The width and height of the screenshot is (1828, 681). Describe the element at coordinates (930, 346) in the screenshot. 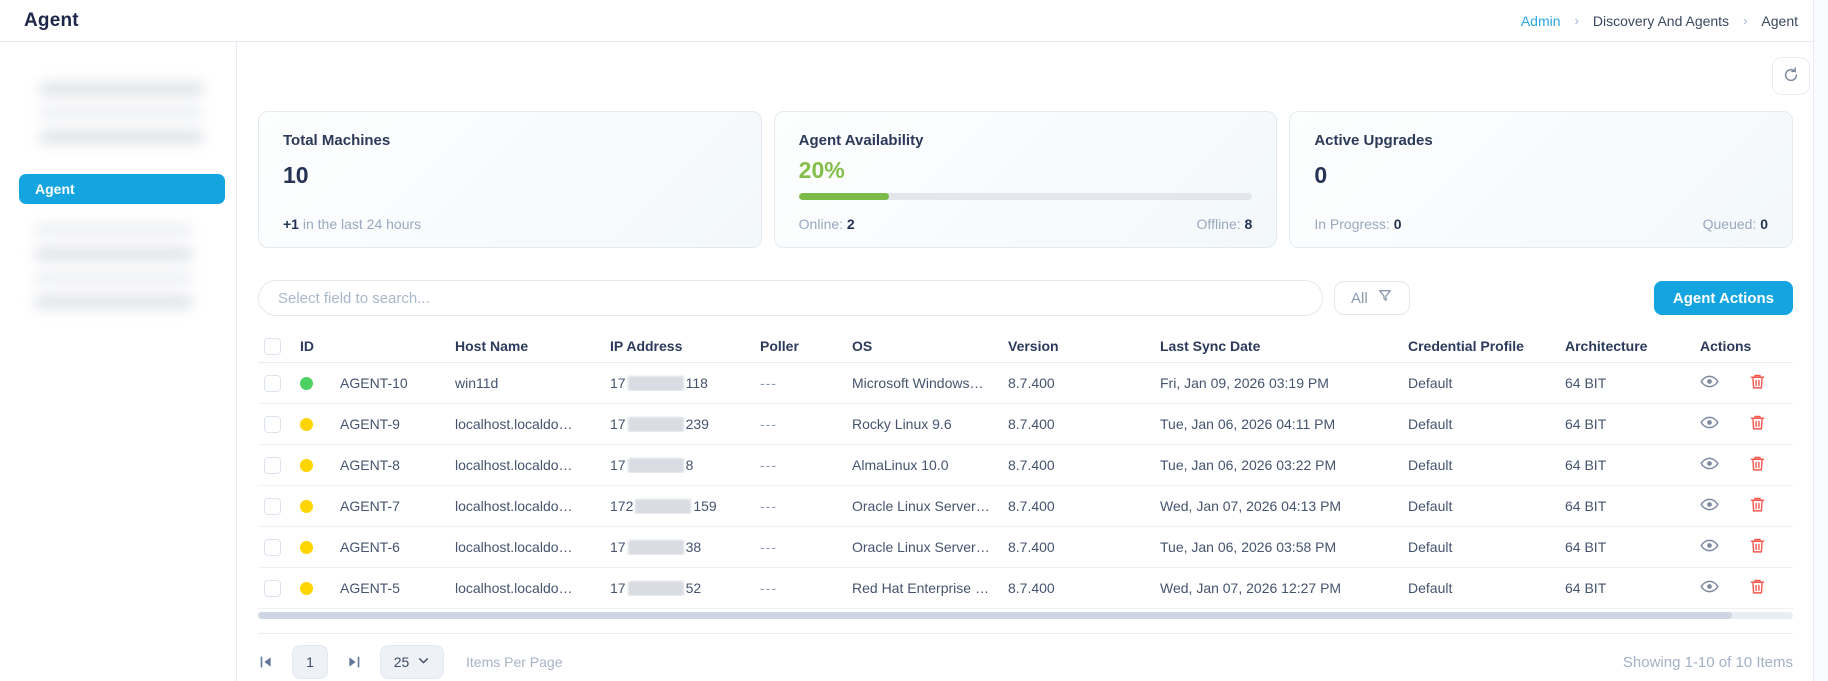

I see `column-header-os: OS` at that location.